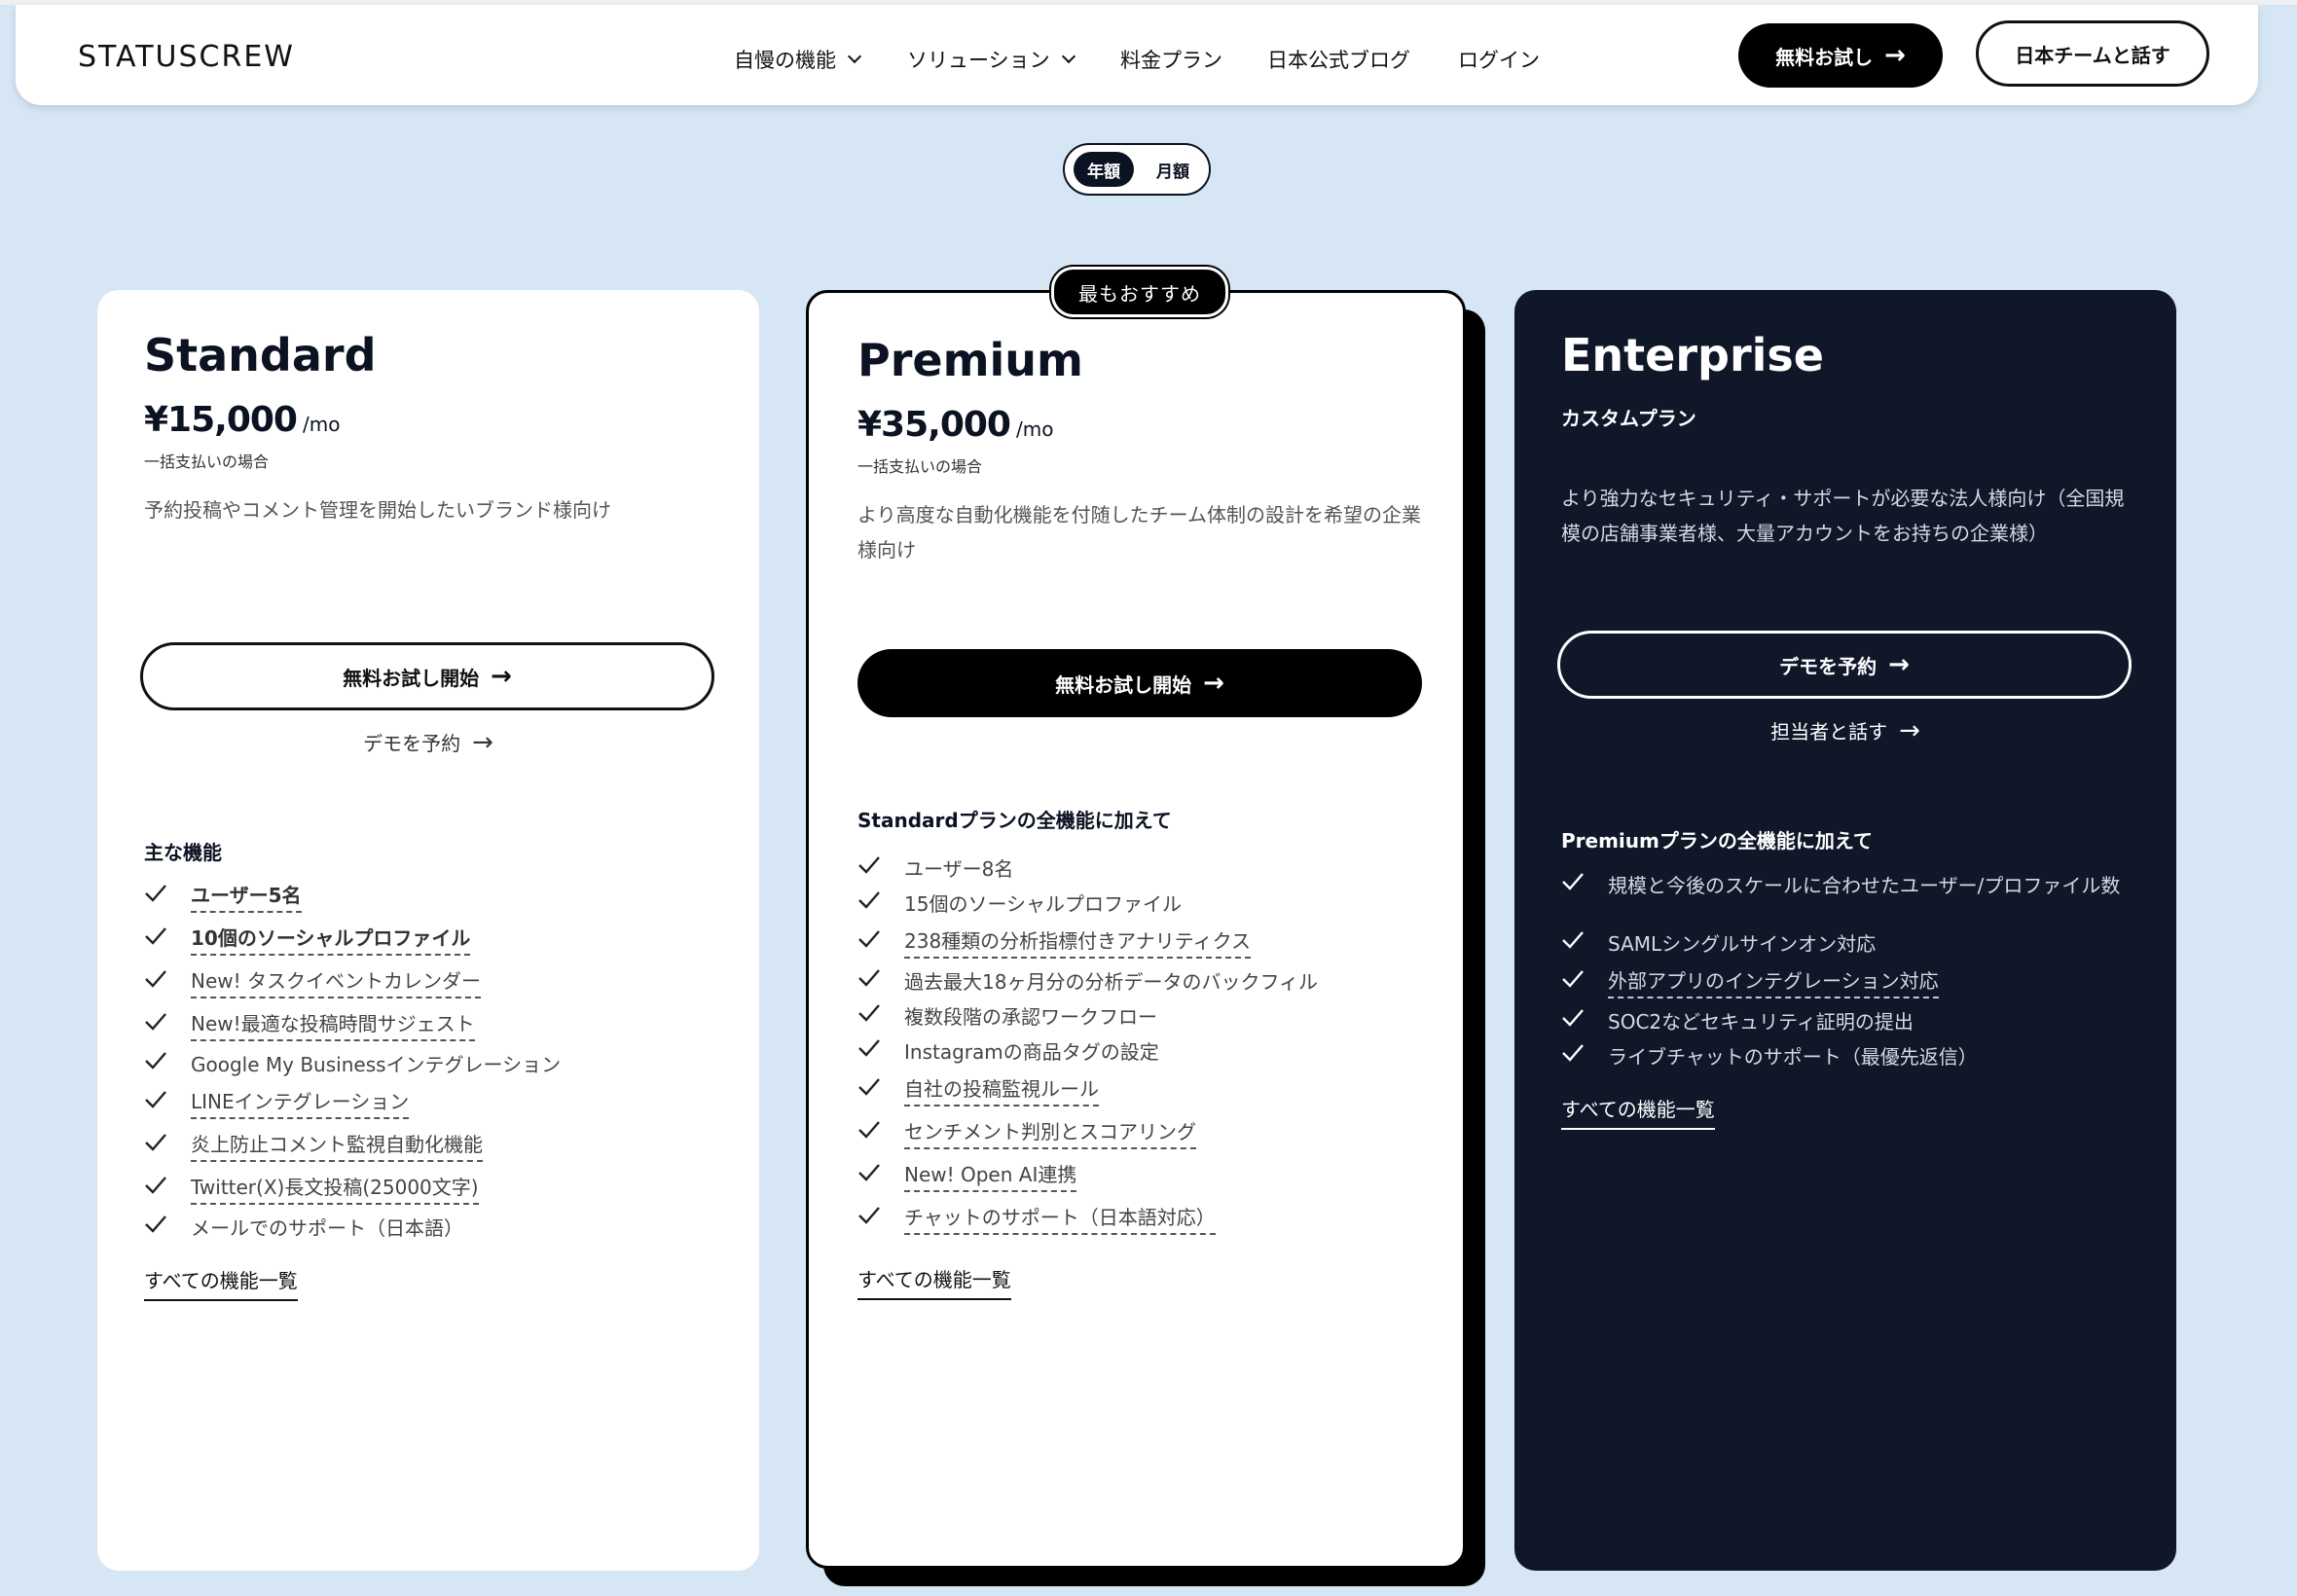 The width and height of the screenshot is (2297, 1596). Describe the element at coordinates (376, 1064) in the screenshot. I see `feature-text: Google My Businessインテグレーション` at that location.